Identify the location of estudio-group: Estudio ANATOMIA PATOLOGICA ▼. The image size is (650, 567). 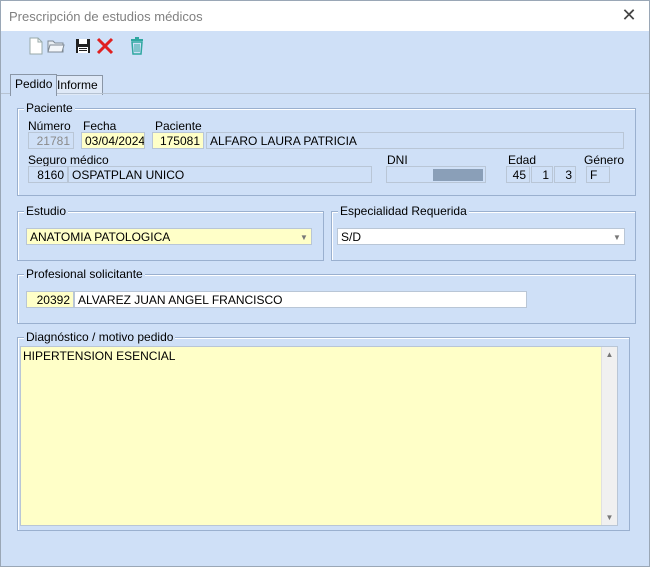
(170, 232).